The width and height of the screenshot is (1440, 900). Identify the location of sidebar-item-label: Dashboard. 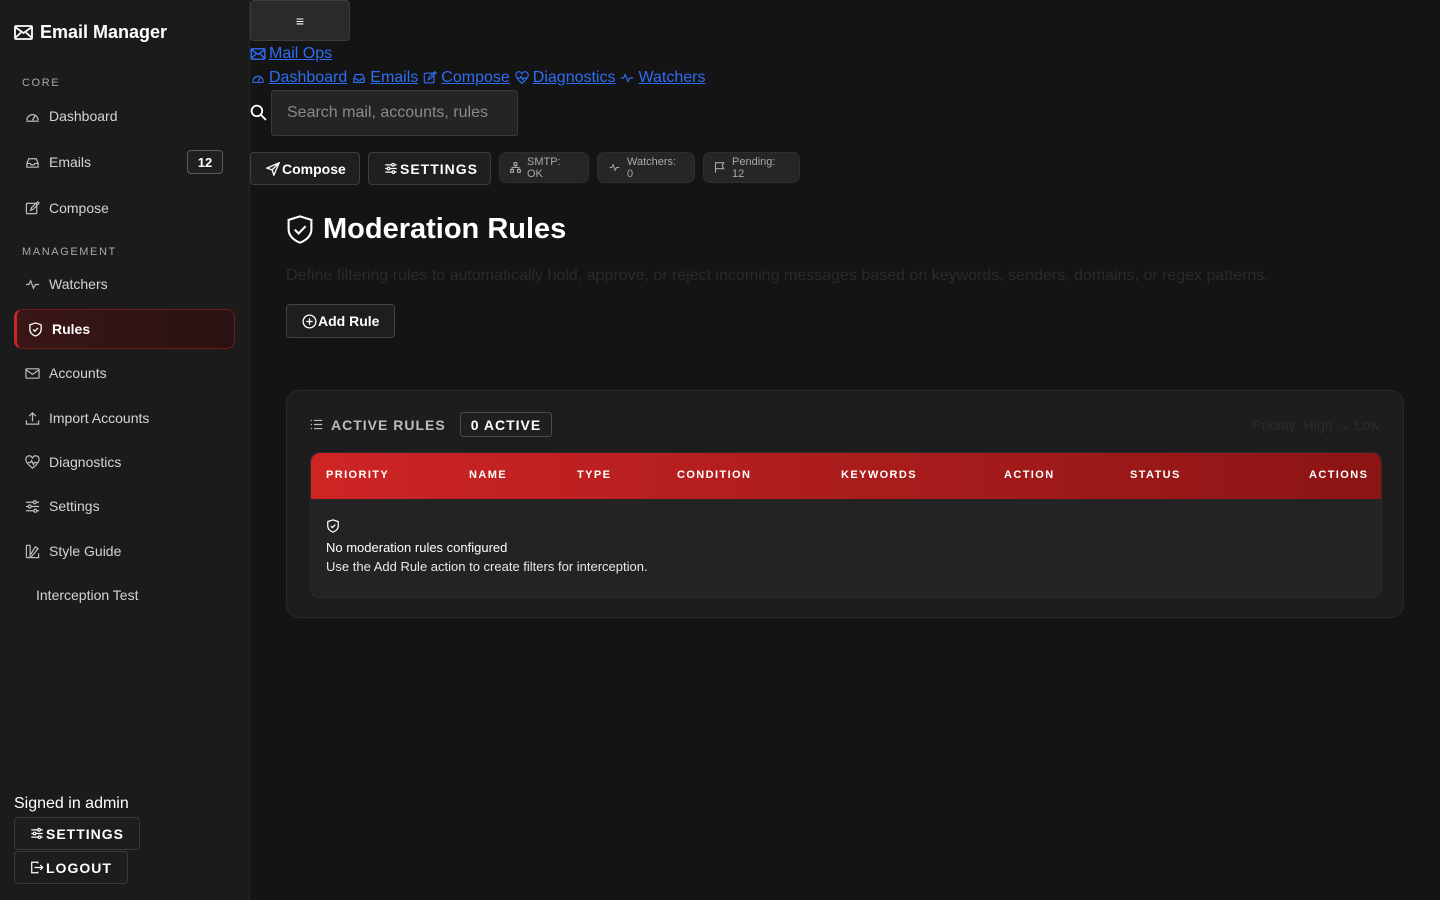
(83, 116).